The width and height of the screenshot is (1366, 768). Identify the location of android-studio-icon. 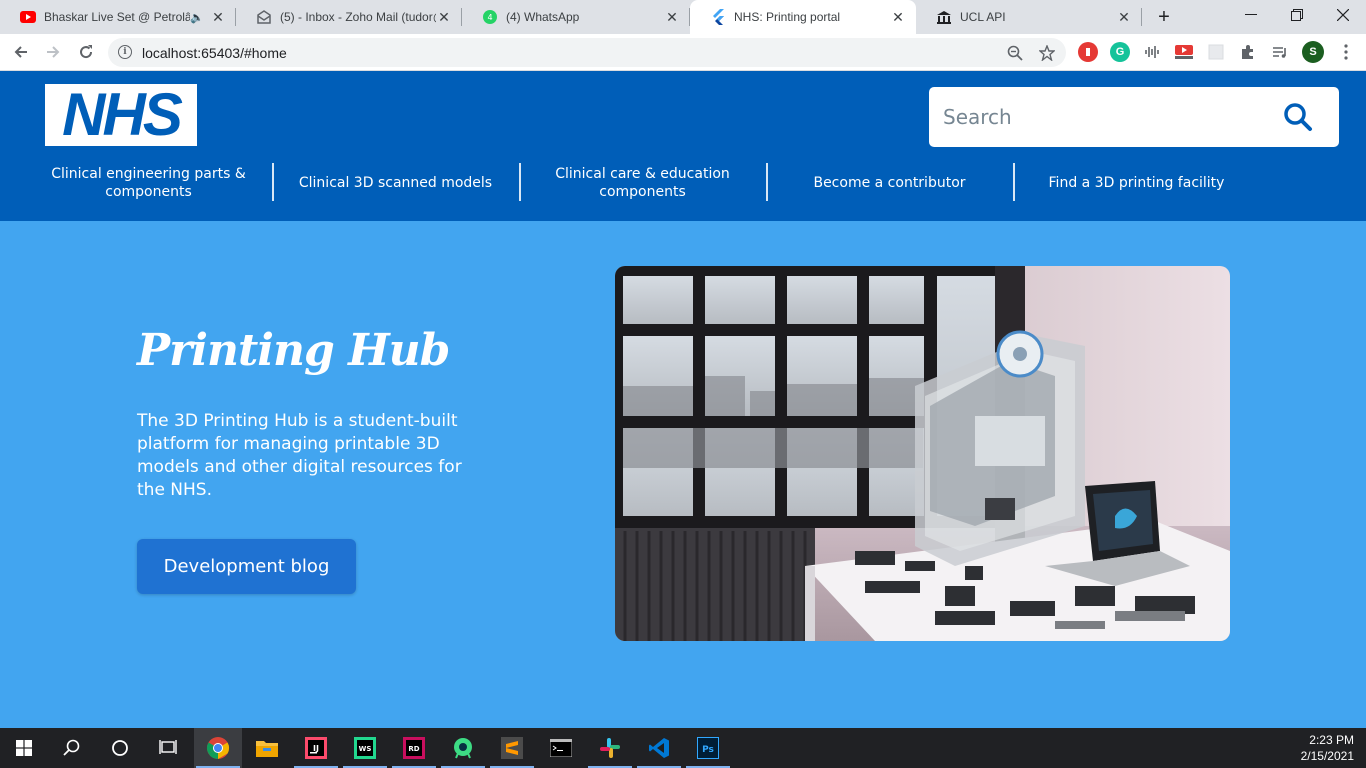
(463, 748).